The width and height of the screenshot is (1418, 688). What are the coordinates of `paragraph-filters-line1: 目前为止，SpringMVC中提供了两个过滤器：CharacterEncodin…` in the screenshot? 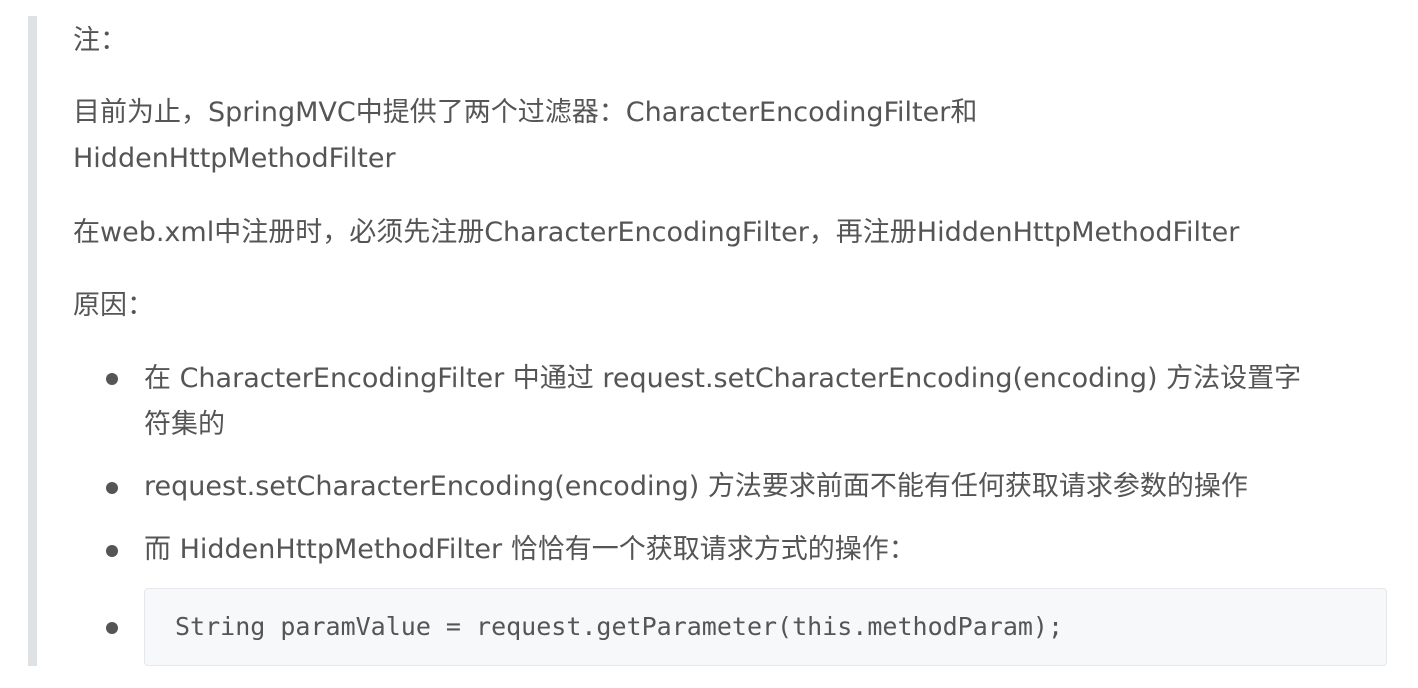 It's located at (525, 112).